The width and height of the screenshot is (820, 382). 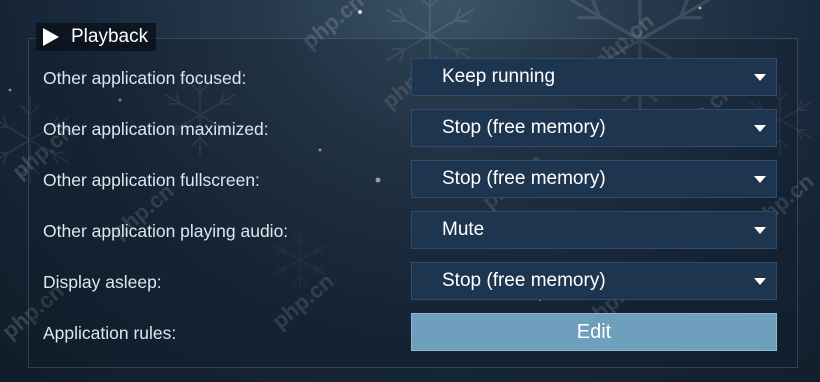 I want to click on setting-label-focused: Other application focused:, so click(x=145, y=78).